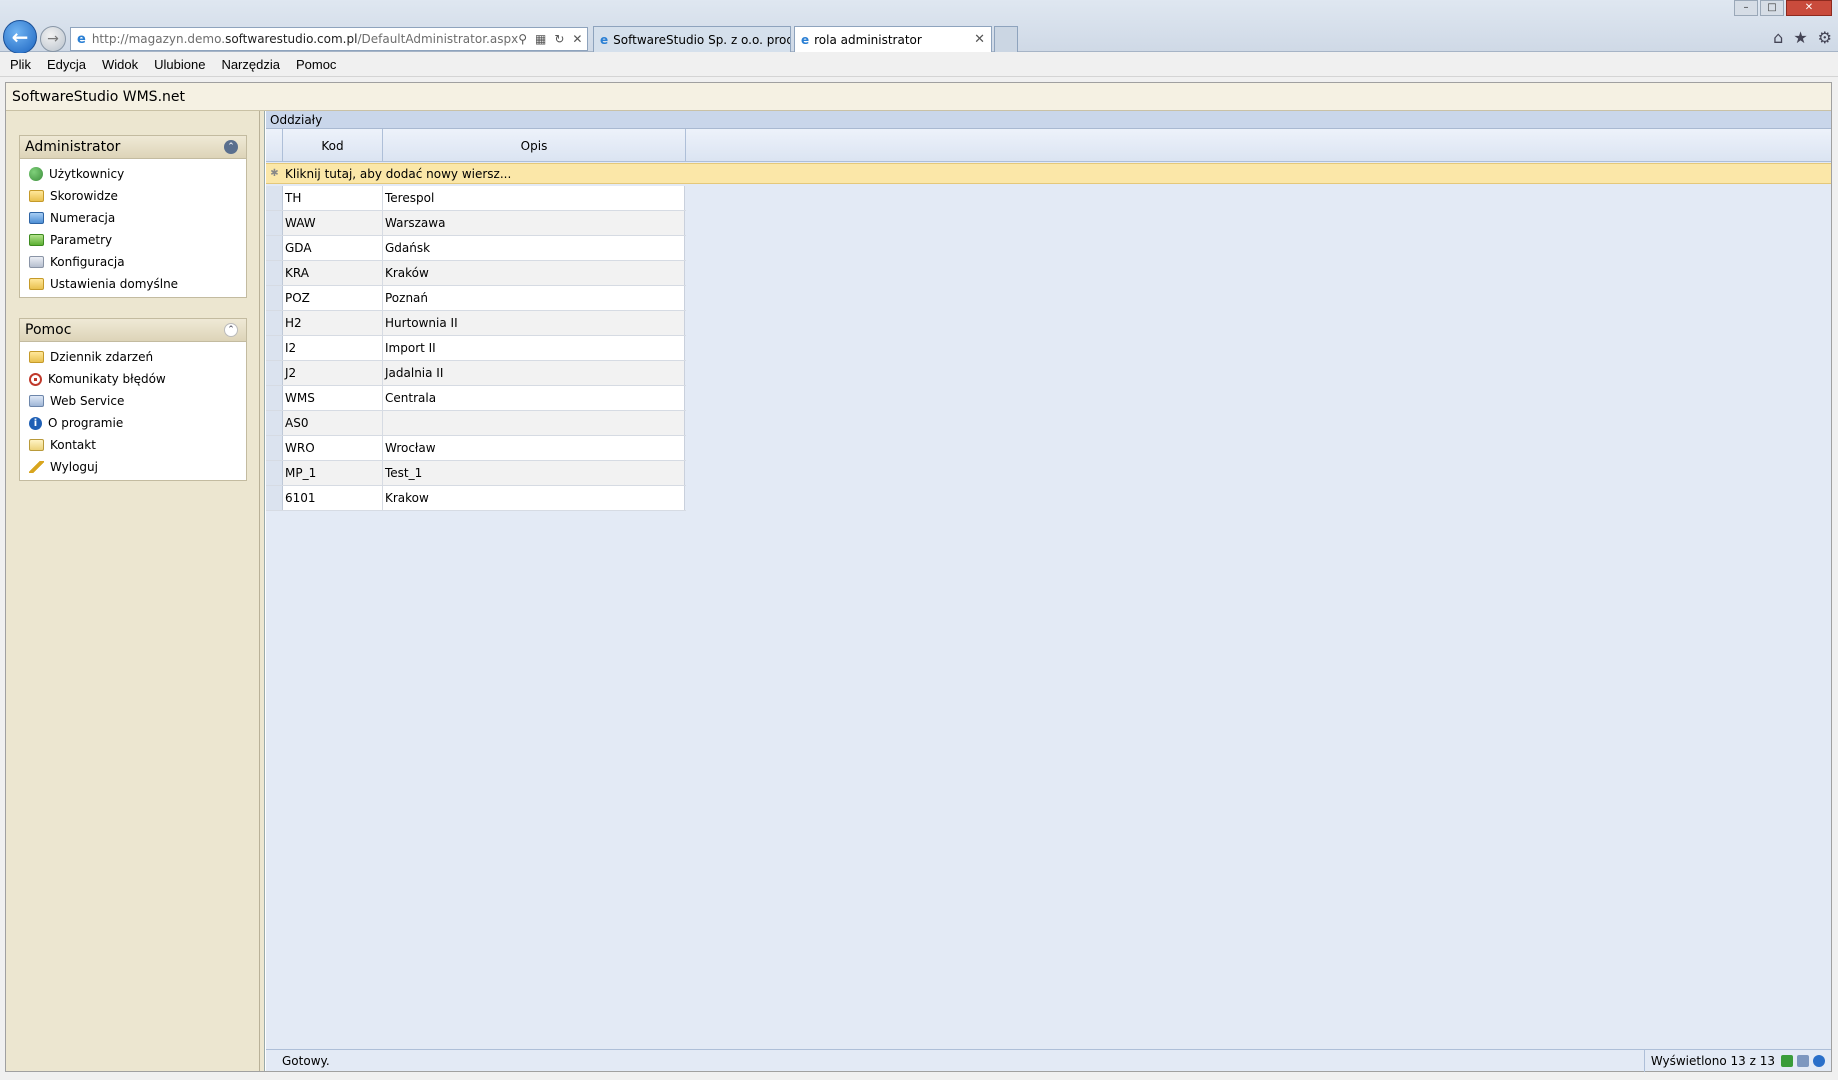 The height and width of the screenshot is (1080, 1838). Describe the element at coordinates (1746, 8) in the screenshot. I see `minimize-button: –` at that location.